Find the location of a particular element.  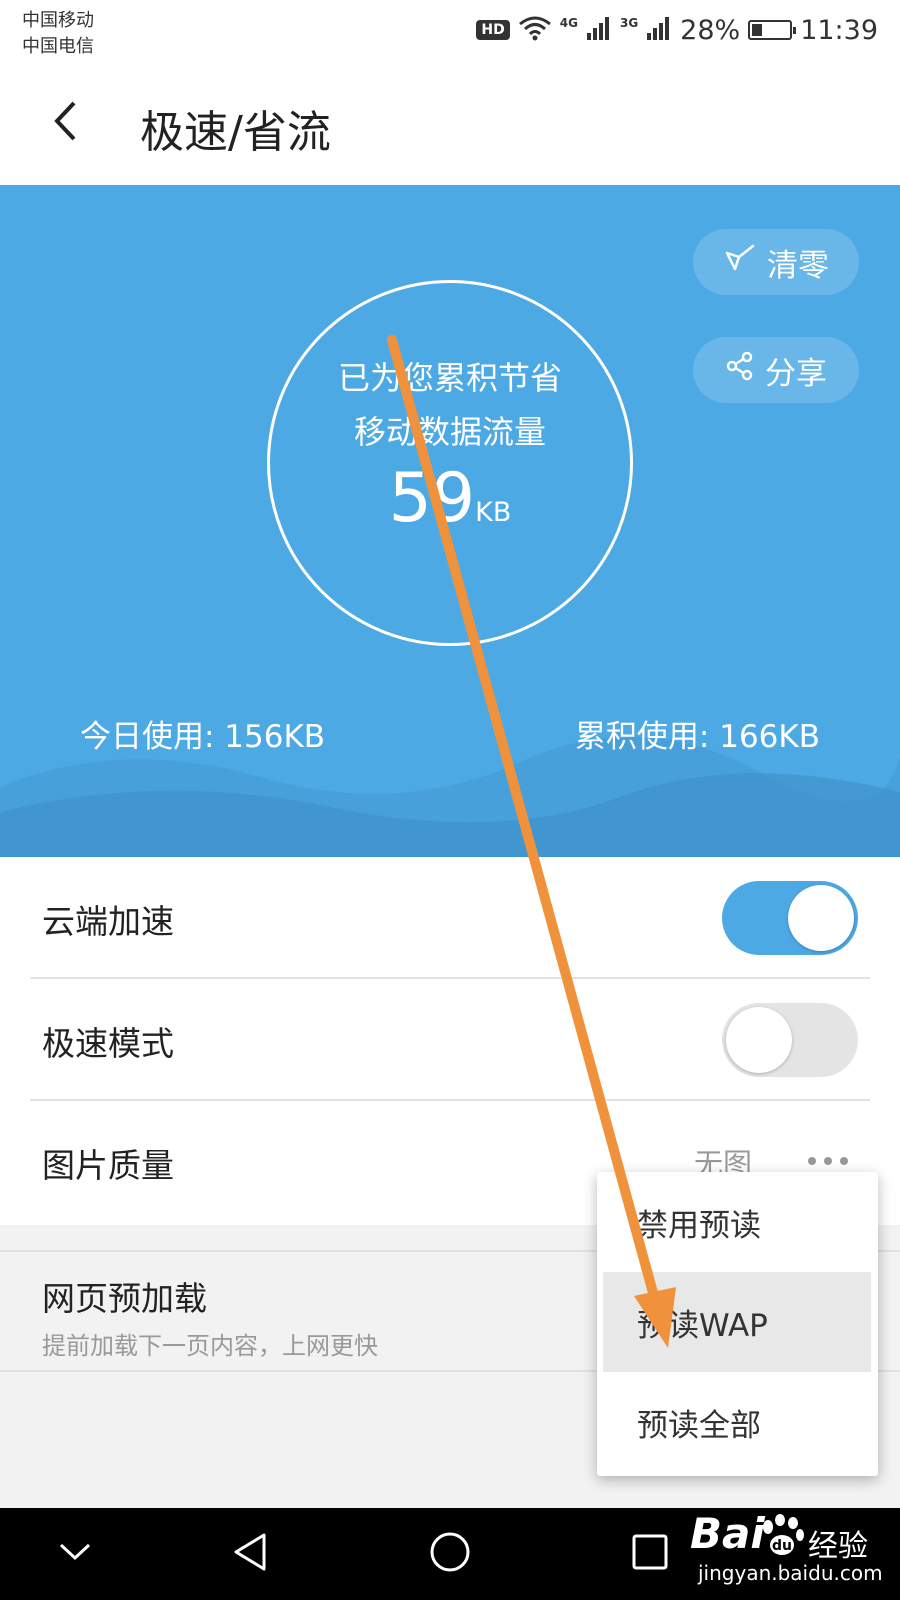

nav-hide-button is located at coordinates (75, 1554).